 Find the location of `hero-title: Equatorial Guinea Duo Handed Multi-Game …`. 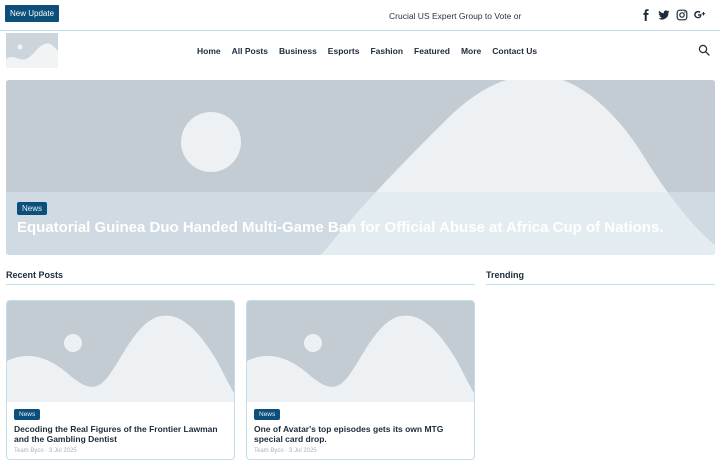

hero-title: Equatorial Guinea Duo Handed Multi-Game … is located at coordinates (362, 228).